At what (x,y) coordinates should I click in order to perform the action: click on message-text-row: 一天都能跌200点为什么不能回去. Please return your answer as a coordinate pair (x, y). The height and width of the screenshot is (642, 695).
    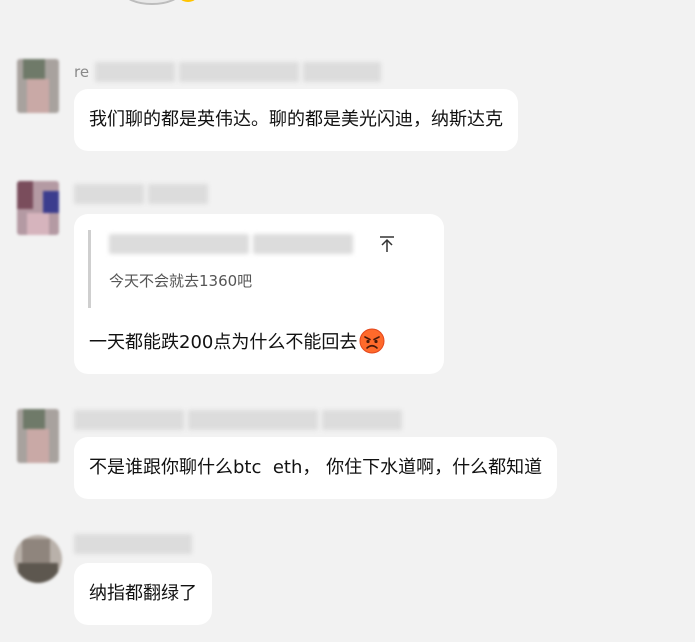
    Looking at the image, I should click on (237, 342).